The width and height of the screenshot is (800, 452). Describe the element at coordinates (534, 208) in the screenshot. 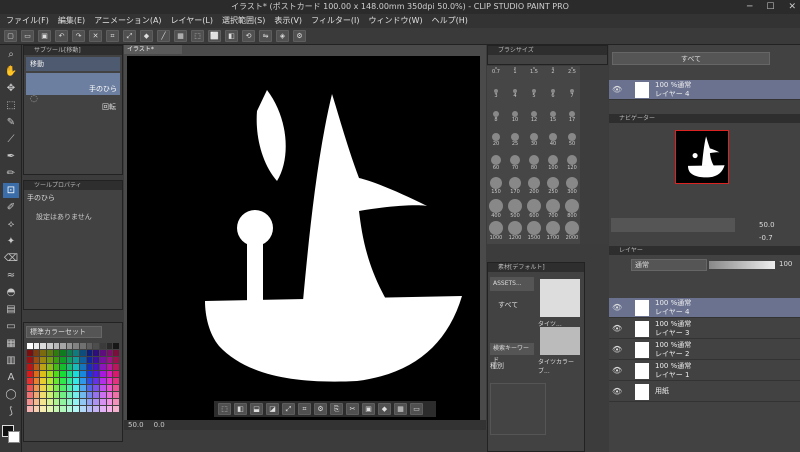

I see `brush-size-cell: 600` at that location.